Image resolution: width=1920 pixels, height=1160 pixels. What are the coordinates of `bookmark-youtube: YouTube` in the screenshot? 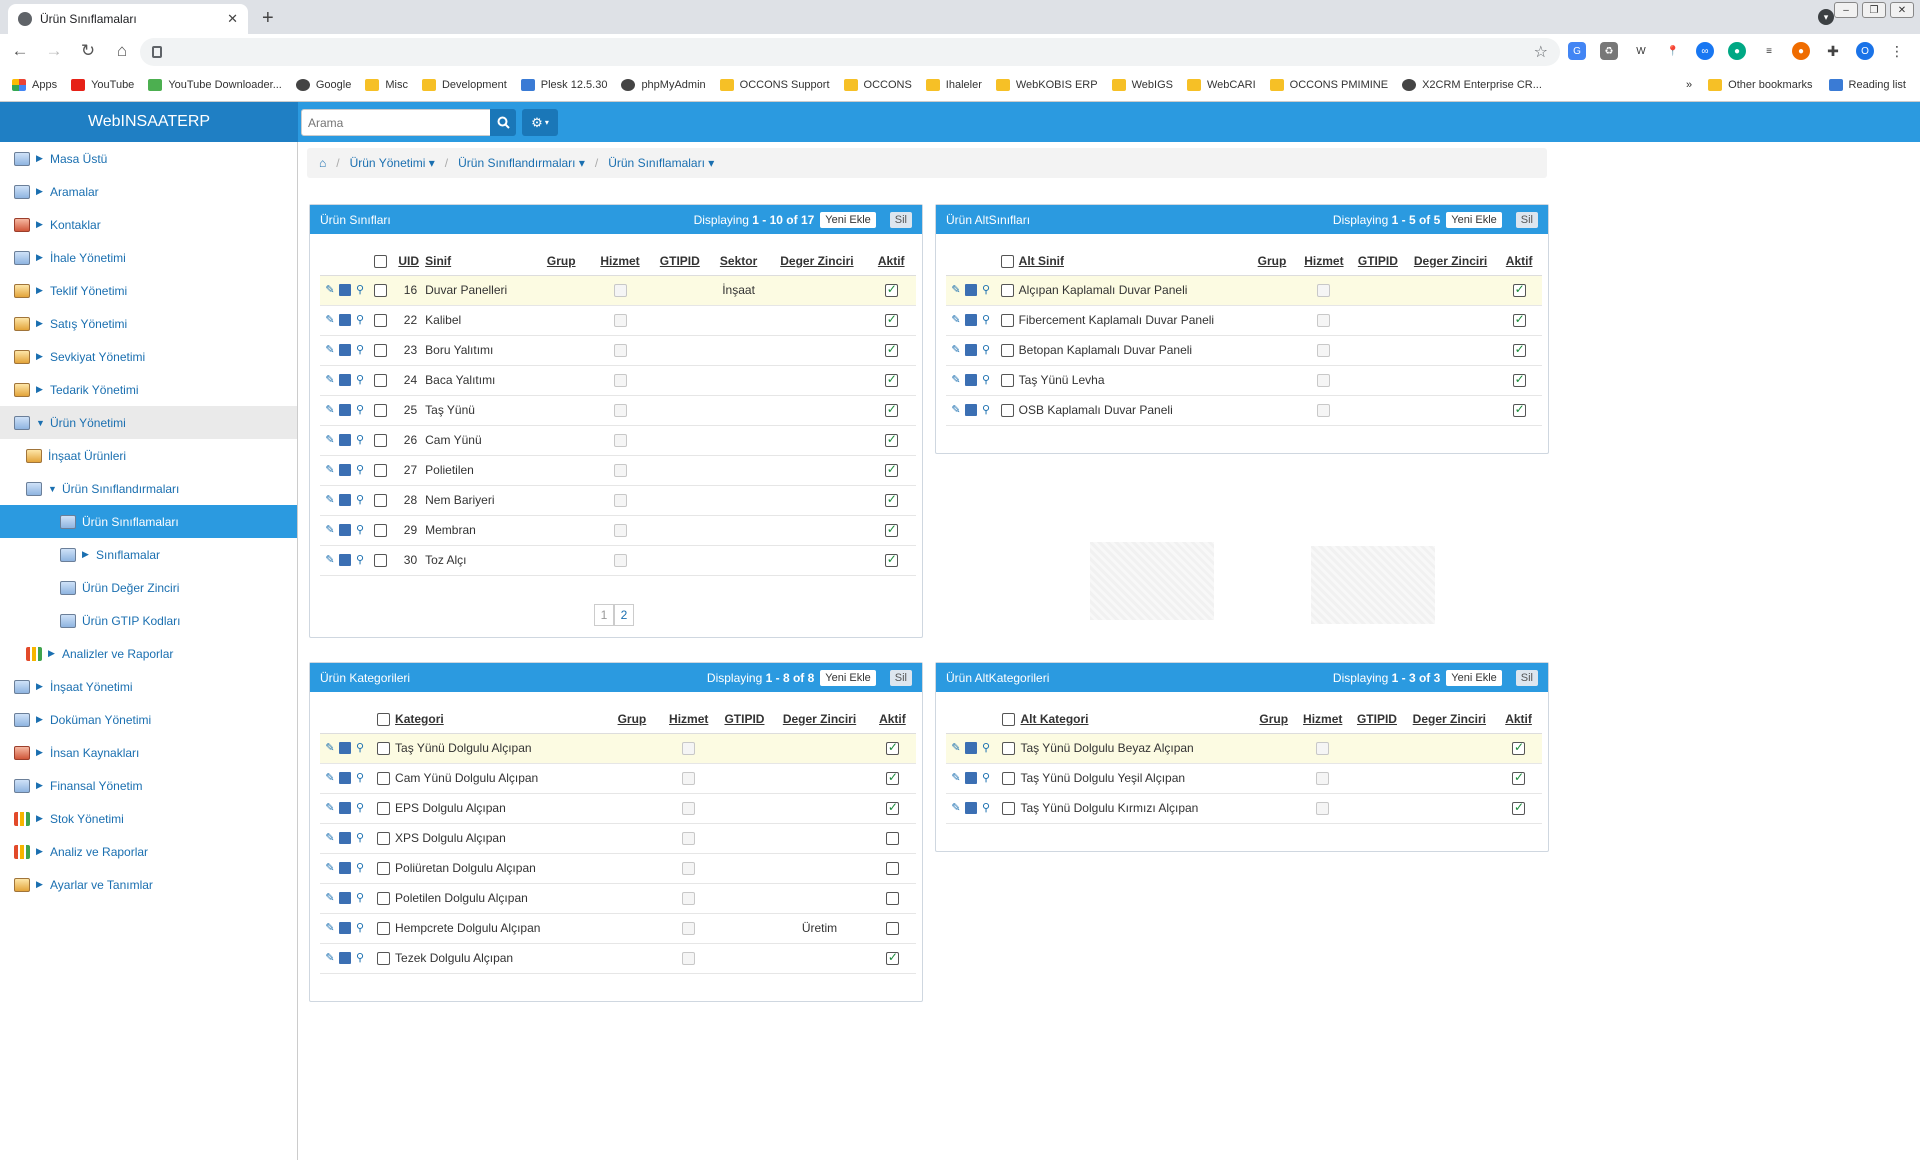 It's located at (102, 84).